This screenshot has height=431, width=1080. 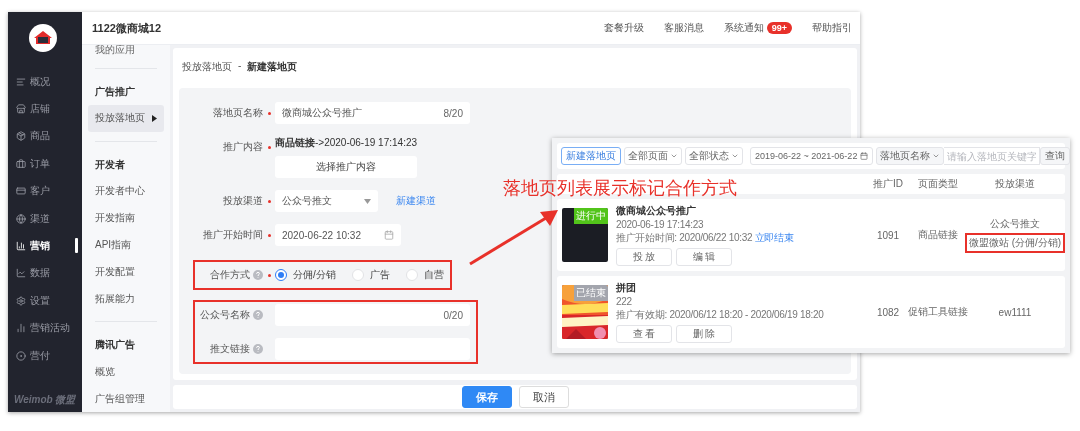 What do you see at coordinates (720, 315) in the screenshot?
I see `schedule-text: 推广有效期: 2020/06/12 18:20 - 2020/06/19 18:20` at bounding box center [720, 315].